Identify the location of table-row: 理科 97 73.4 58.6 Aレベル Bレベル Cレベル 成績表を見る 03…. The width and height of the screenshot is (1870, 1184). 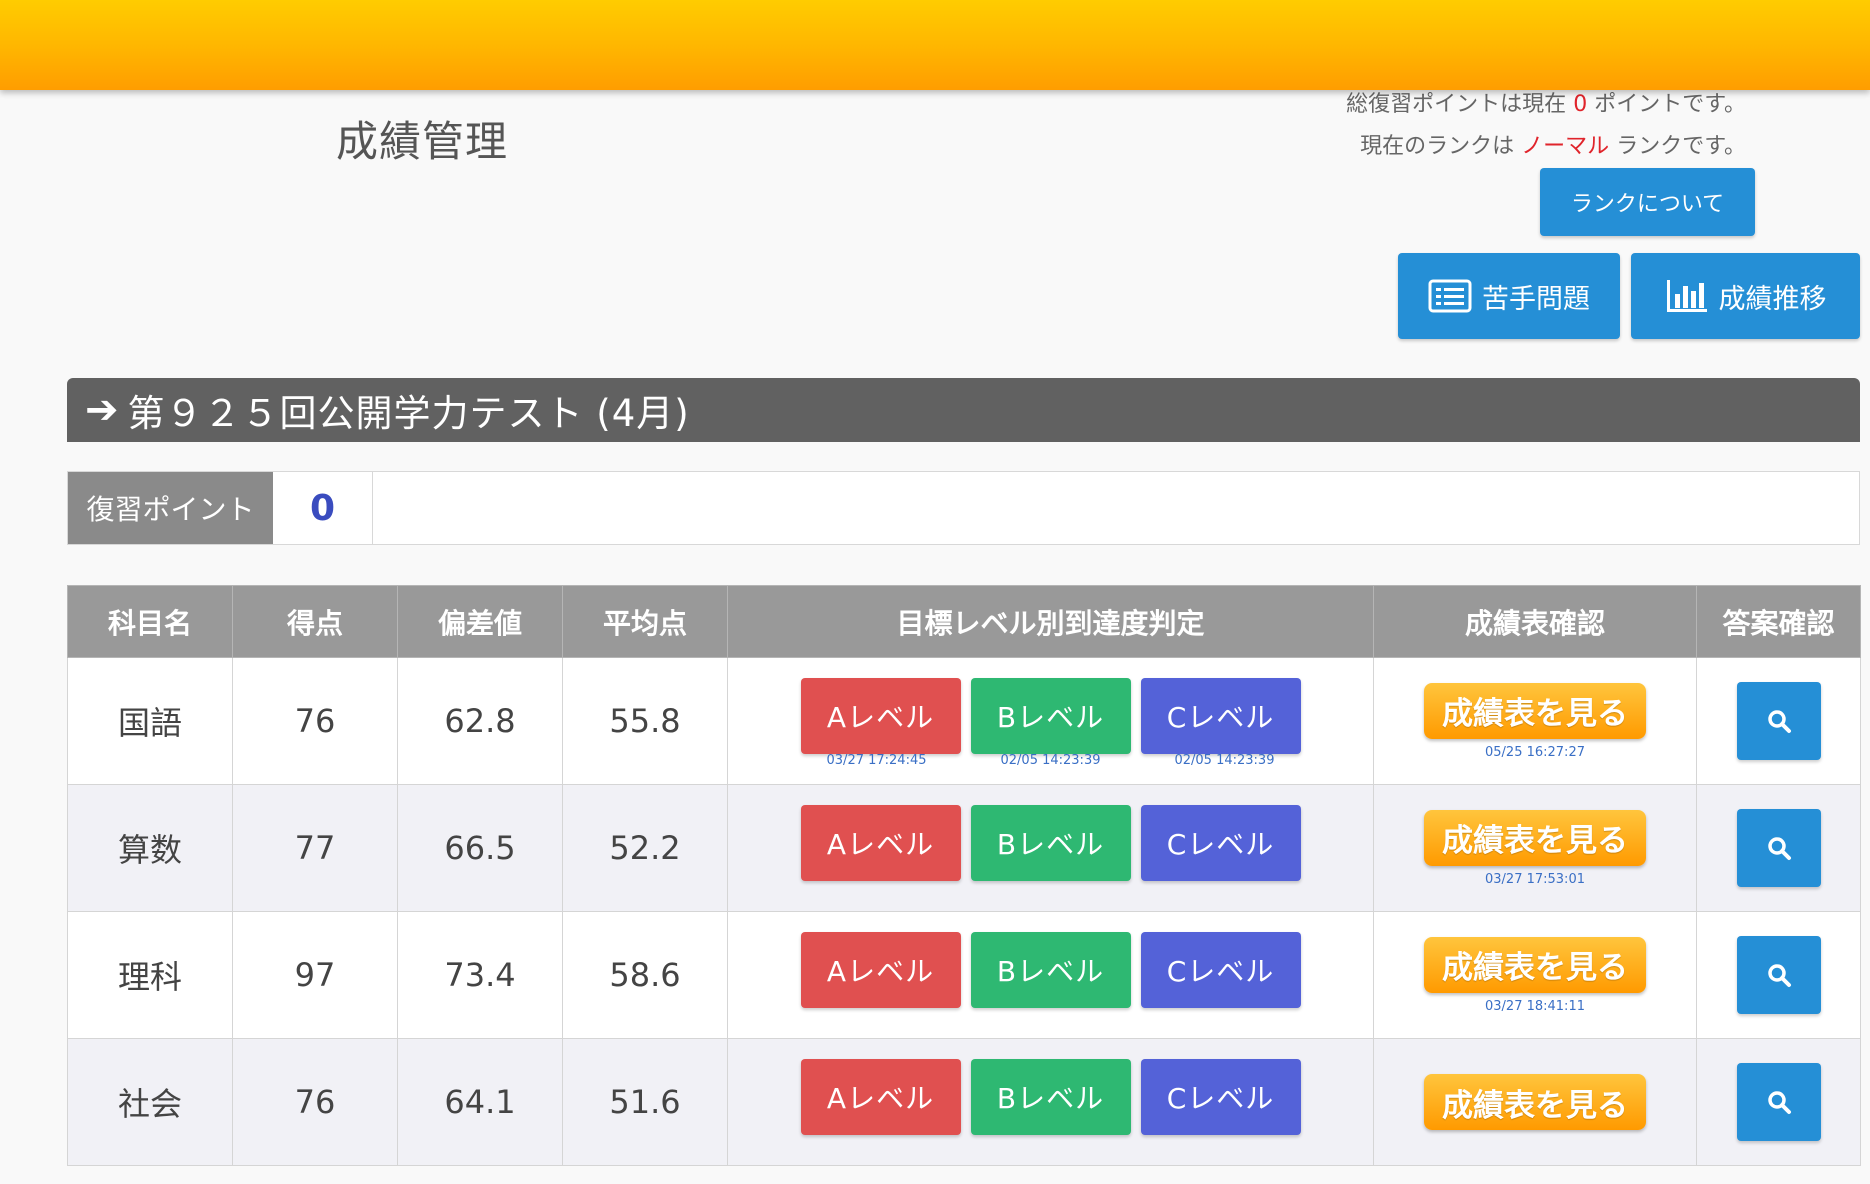
(964, 975).